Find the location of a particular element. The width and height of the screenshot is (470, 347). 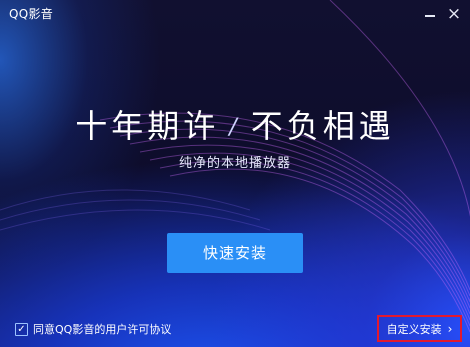

custom-install-label: 自定义安装 is located at coordinates (414, 329).